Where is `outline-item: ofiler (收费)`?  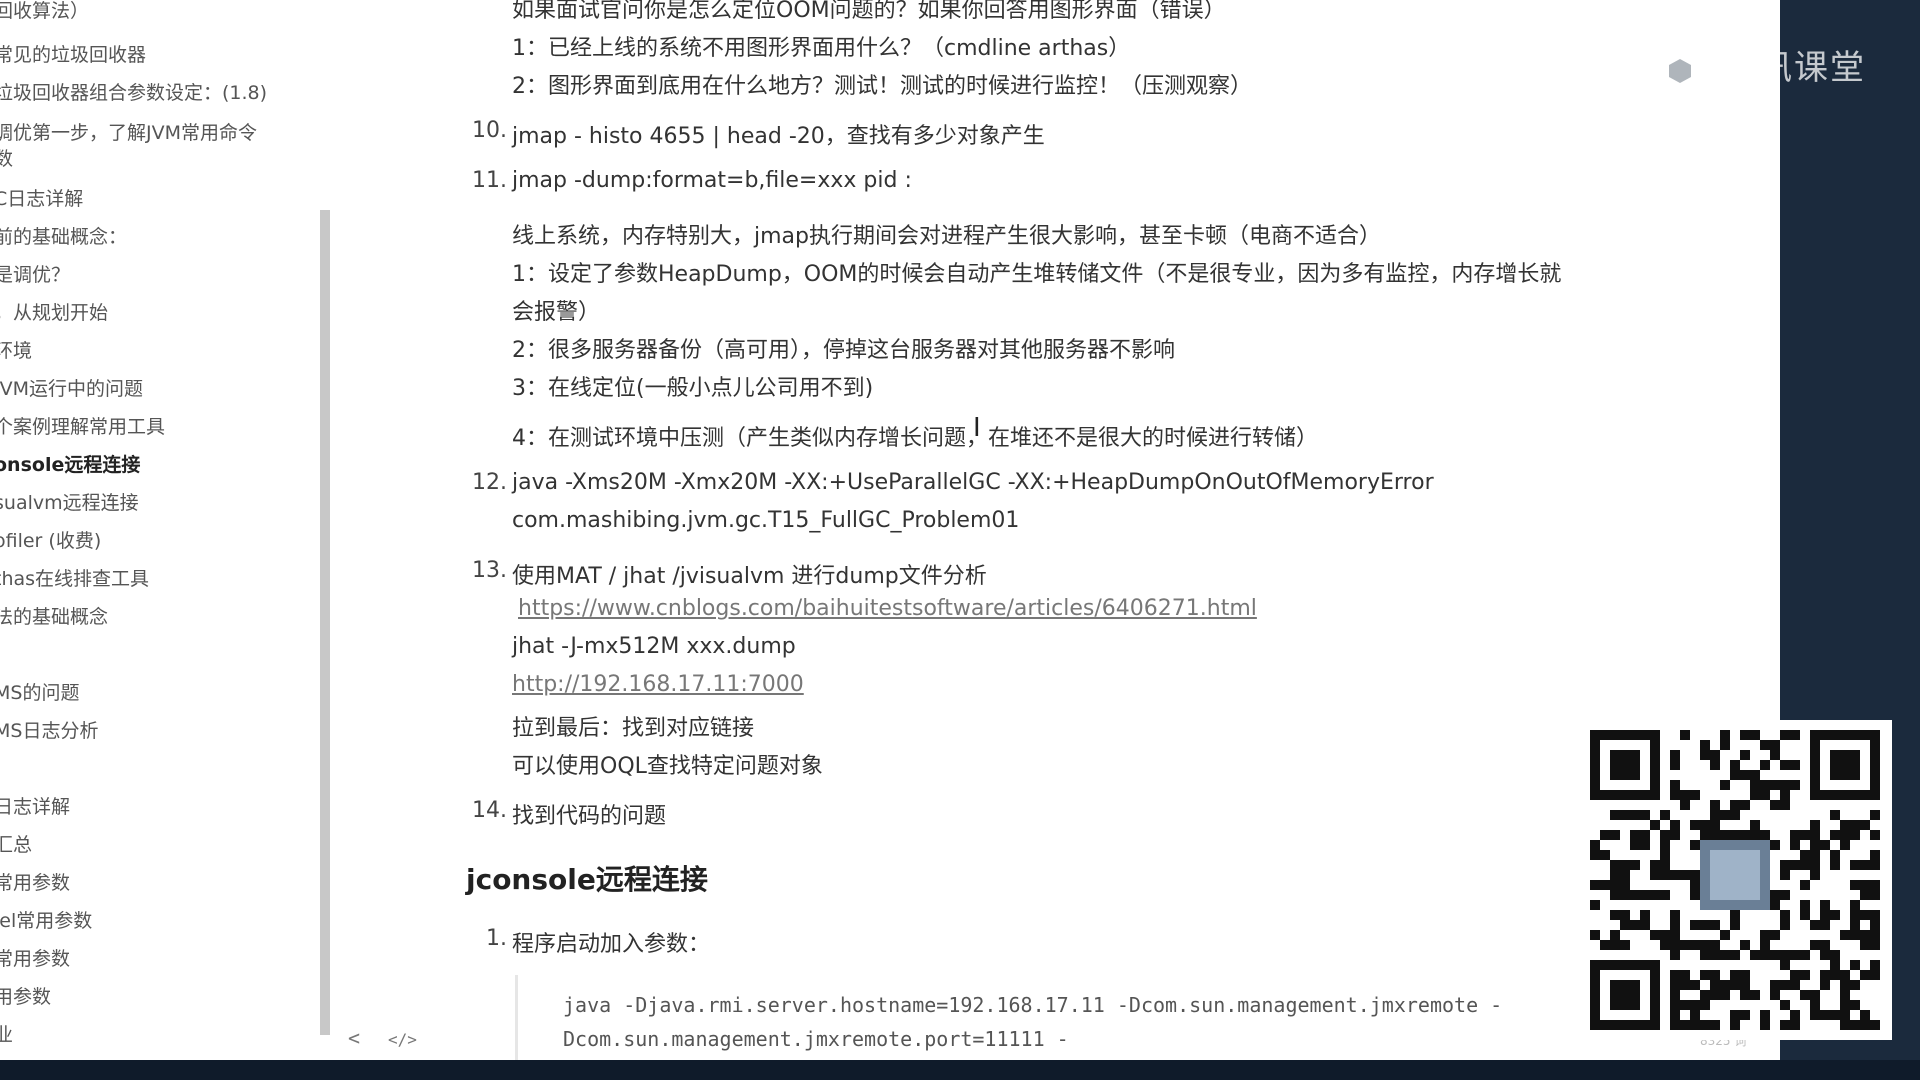
outline-item: ofiler (收费) is located at coordinates (50, 539).